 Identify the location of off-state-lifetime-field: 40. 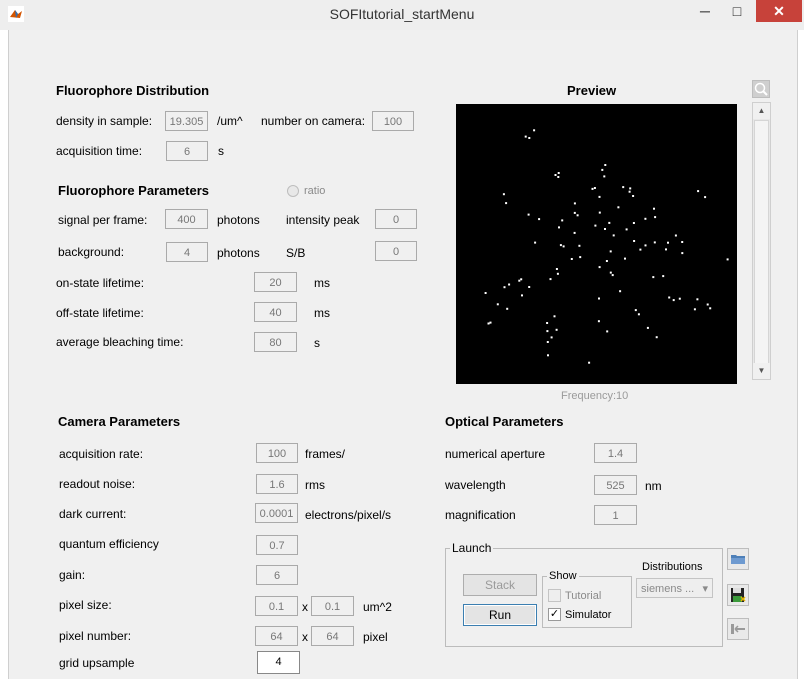
(275, 312).